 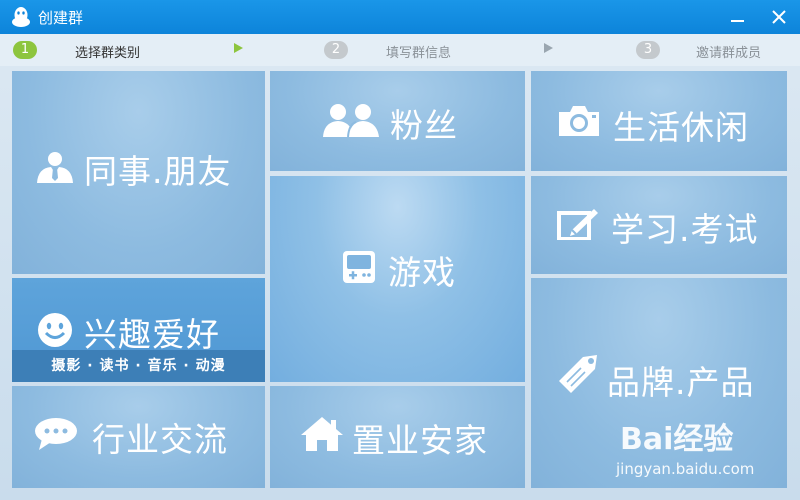 What do you see at coordinates (685, 229) in the screenshot?
I see `tile-label: 学习.考试` at bounding box center [685, 229].